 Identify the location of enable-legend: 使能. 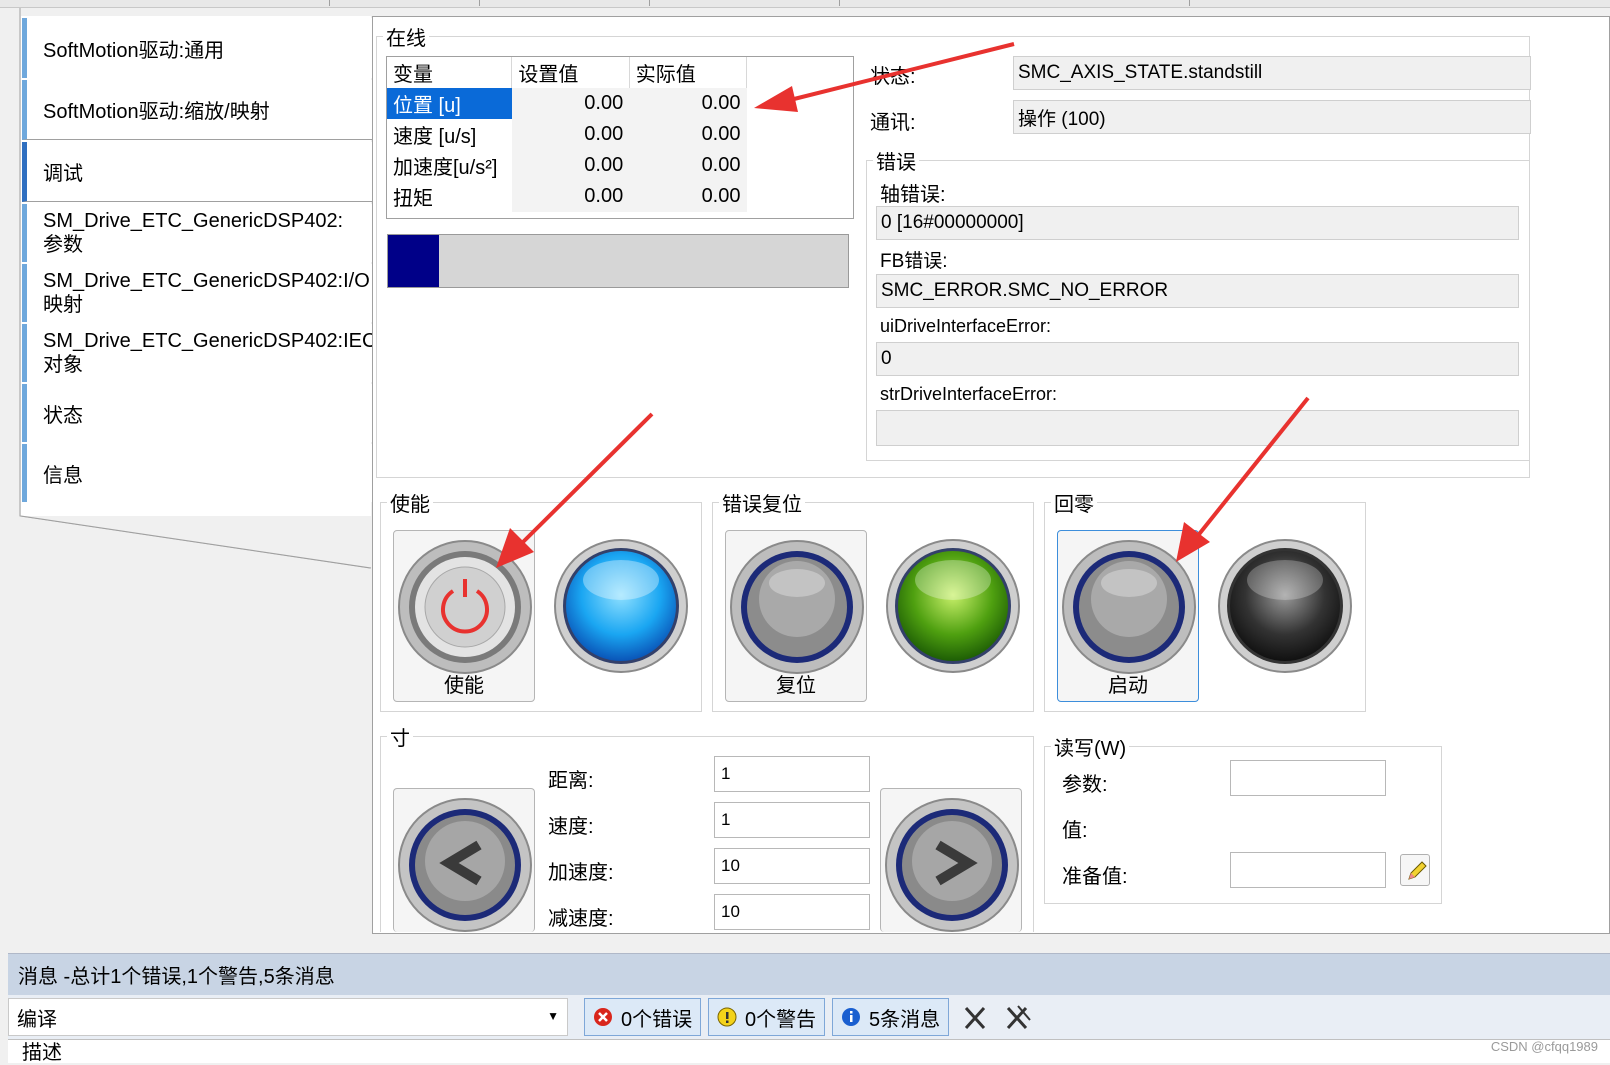
(410, 505).